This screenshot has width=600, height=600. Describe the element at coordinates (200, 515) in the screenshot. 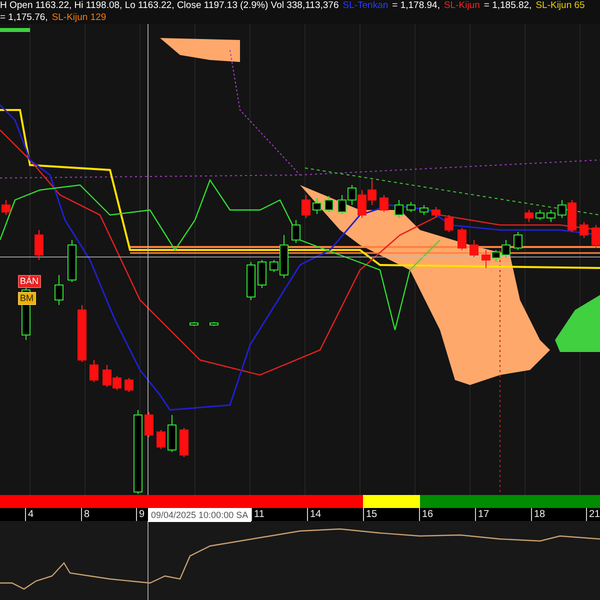

I see `crosshair-date-tooltip: 09/04/2025 10:00:00 SA` at that location.